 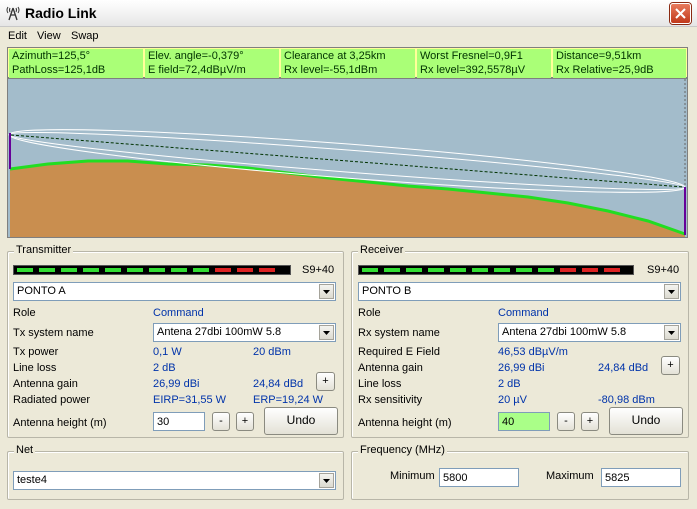 What do you see at coordinates (623, 368) in the screenshot?
I see `rx-gain-dbd: 24,84 dBd` at bounding box center [623, 368].